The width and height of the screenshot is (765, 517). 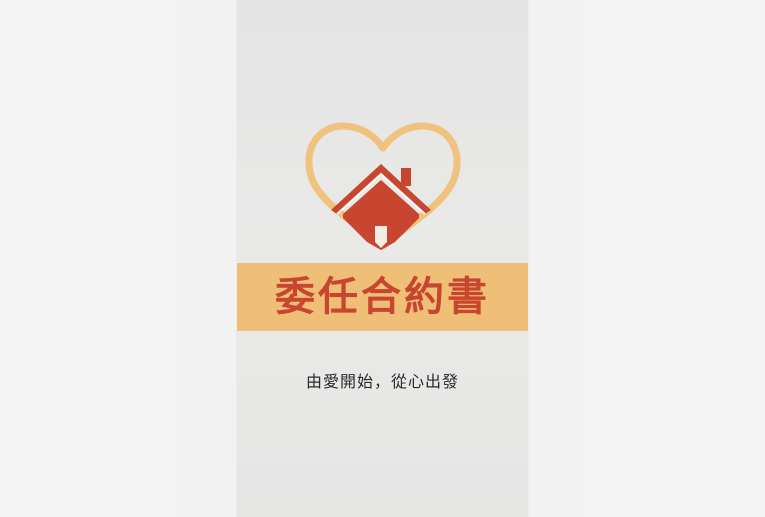 I want to click on document-title: 委任合約書, so click(x=382, y=296).